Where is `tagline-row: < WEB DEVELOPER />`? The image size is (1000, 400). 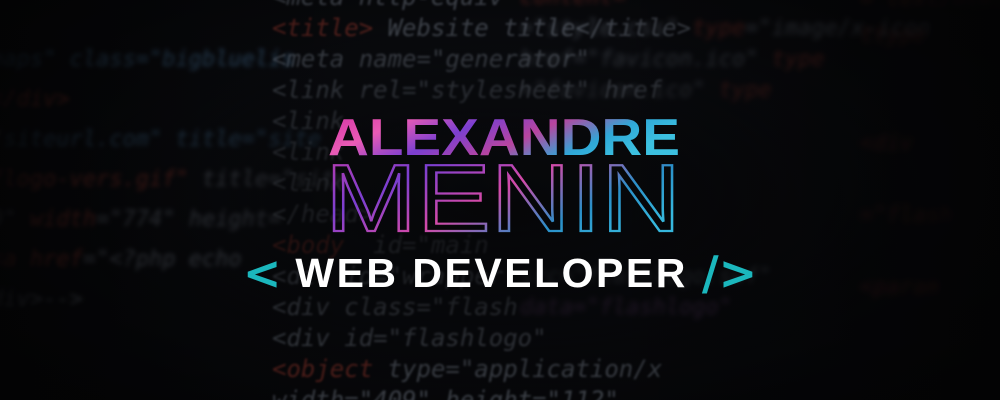 tagline-row: < WEB DEVELOPER /> is located at coordinates (500, 273).